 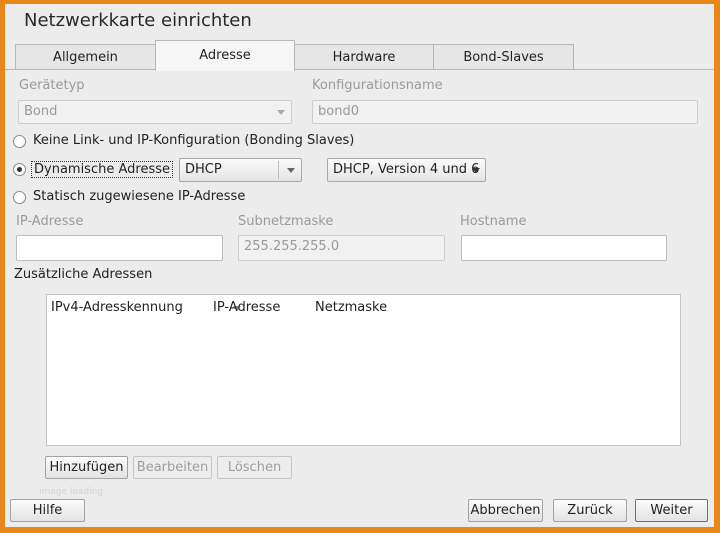 What do you see at coordinates (85, 57) in the screenshot?
I see `tab-allgemein: Allgemein` at bounding box center [85, 57].